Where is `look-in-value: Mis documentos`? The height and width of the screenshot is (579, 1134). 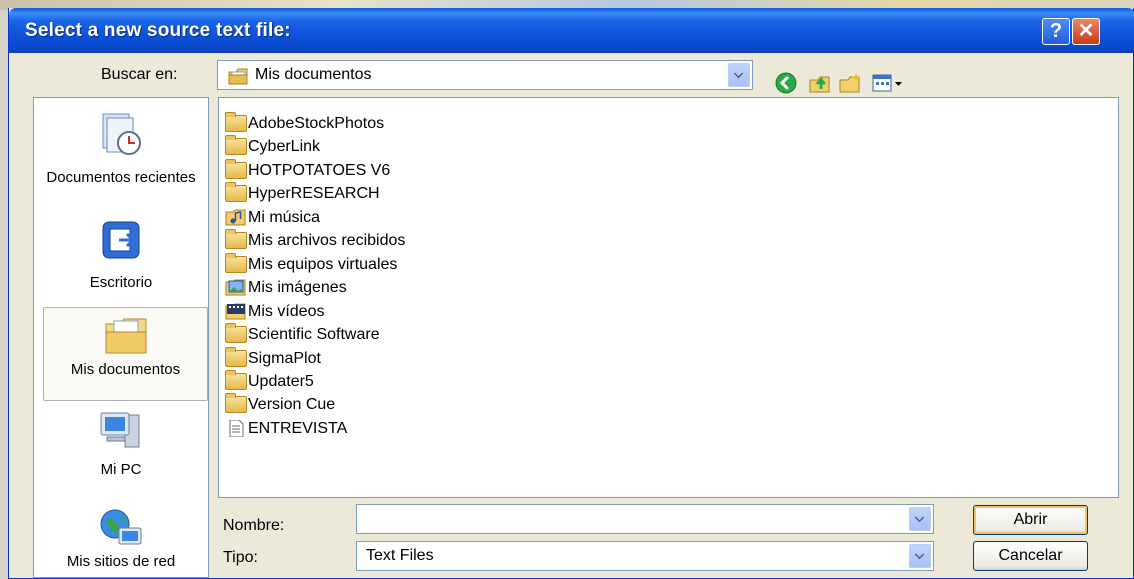
look-in-value: Mis documentos is located at coordinates (313, 74).